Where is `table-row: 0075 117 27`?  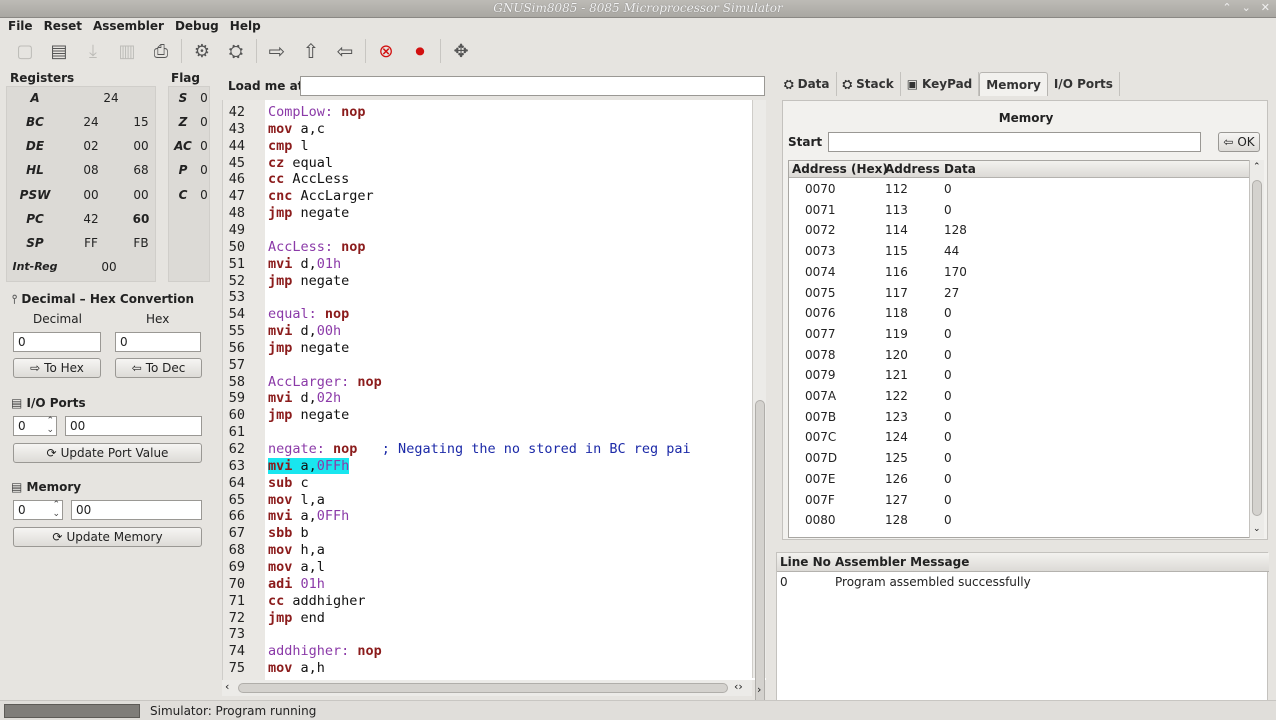
table-row: 0075 117 27 is located at coordinates (1019, 293).